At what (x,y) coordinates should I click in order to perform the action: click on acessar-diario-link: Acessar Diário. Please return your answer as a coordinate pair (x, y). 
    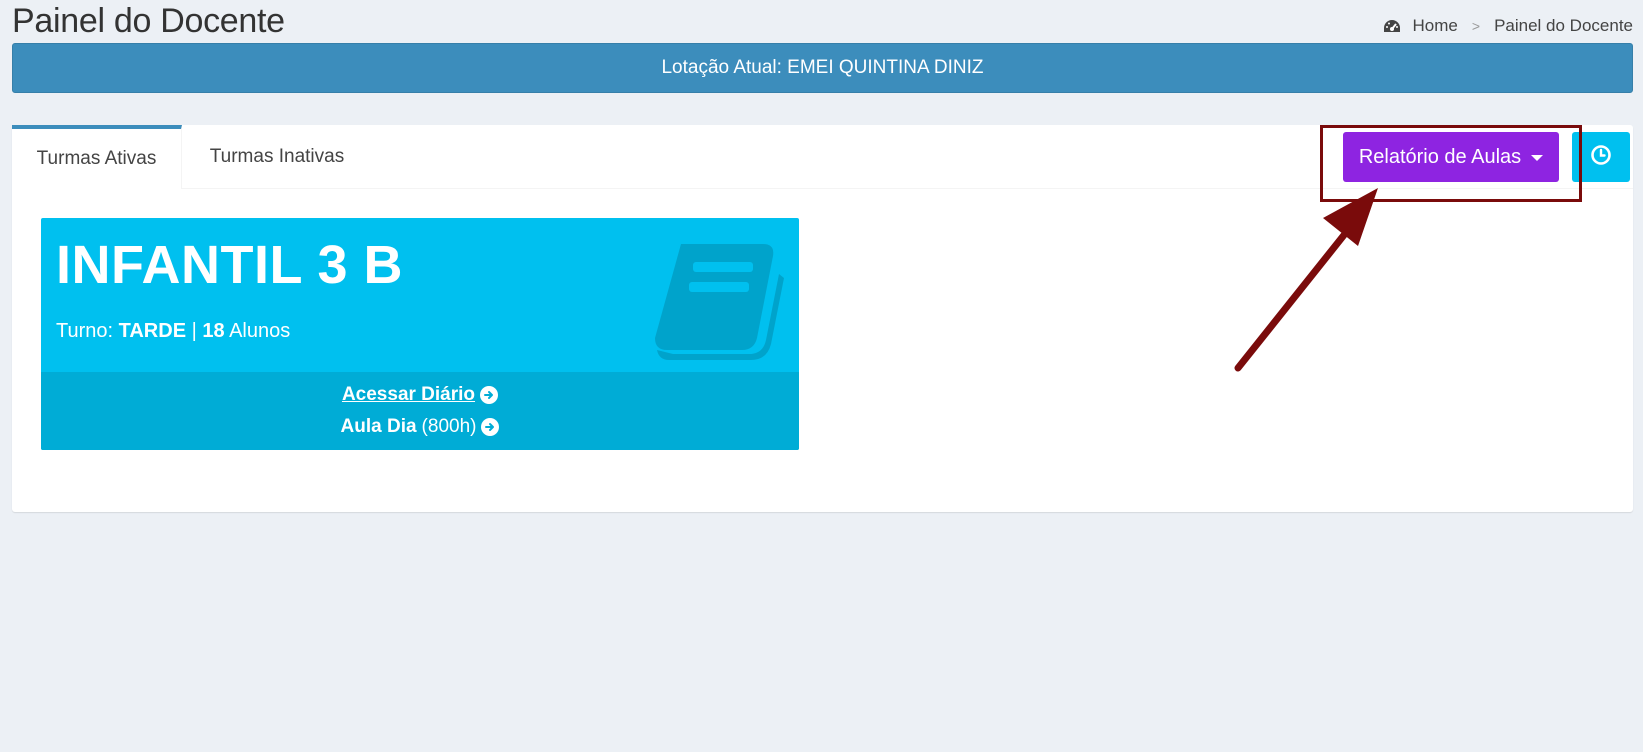
    Looking at the image, I should click on (420, 395).